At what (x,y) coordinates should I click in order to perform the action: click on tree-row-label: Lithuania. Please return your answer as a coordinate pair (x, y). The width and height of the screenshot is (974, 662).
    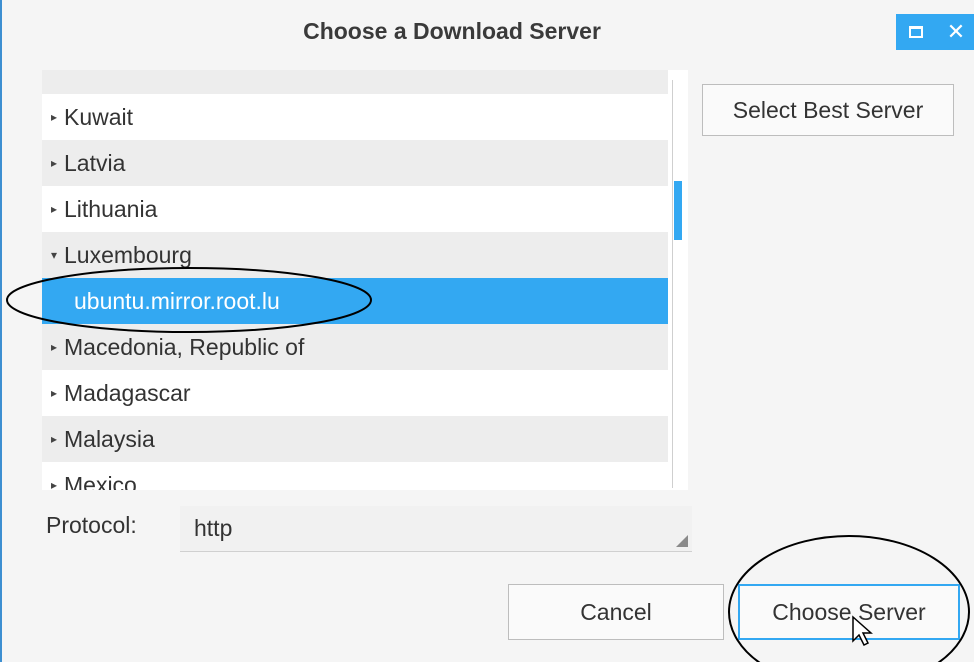
    Looking at the image, I should click on (111, 208).